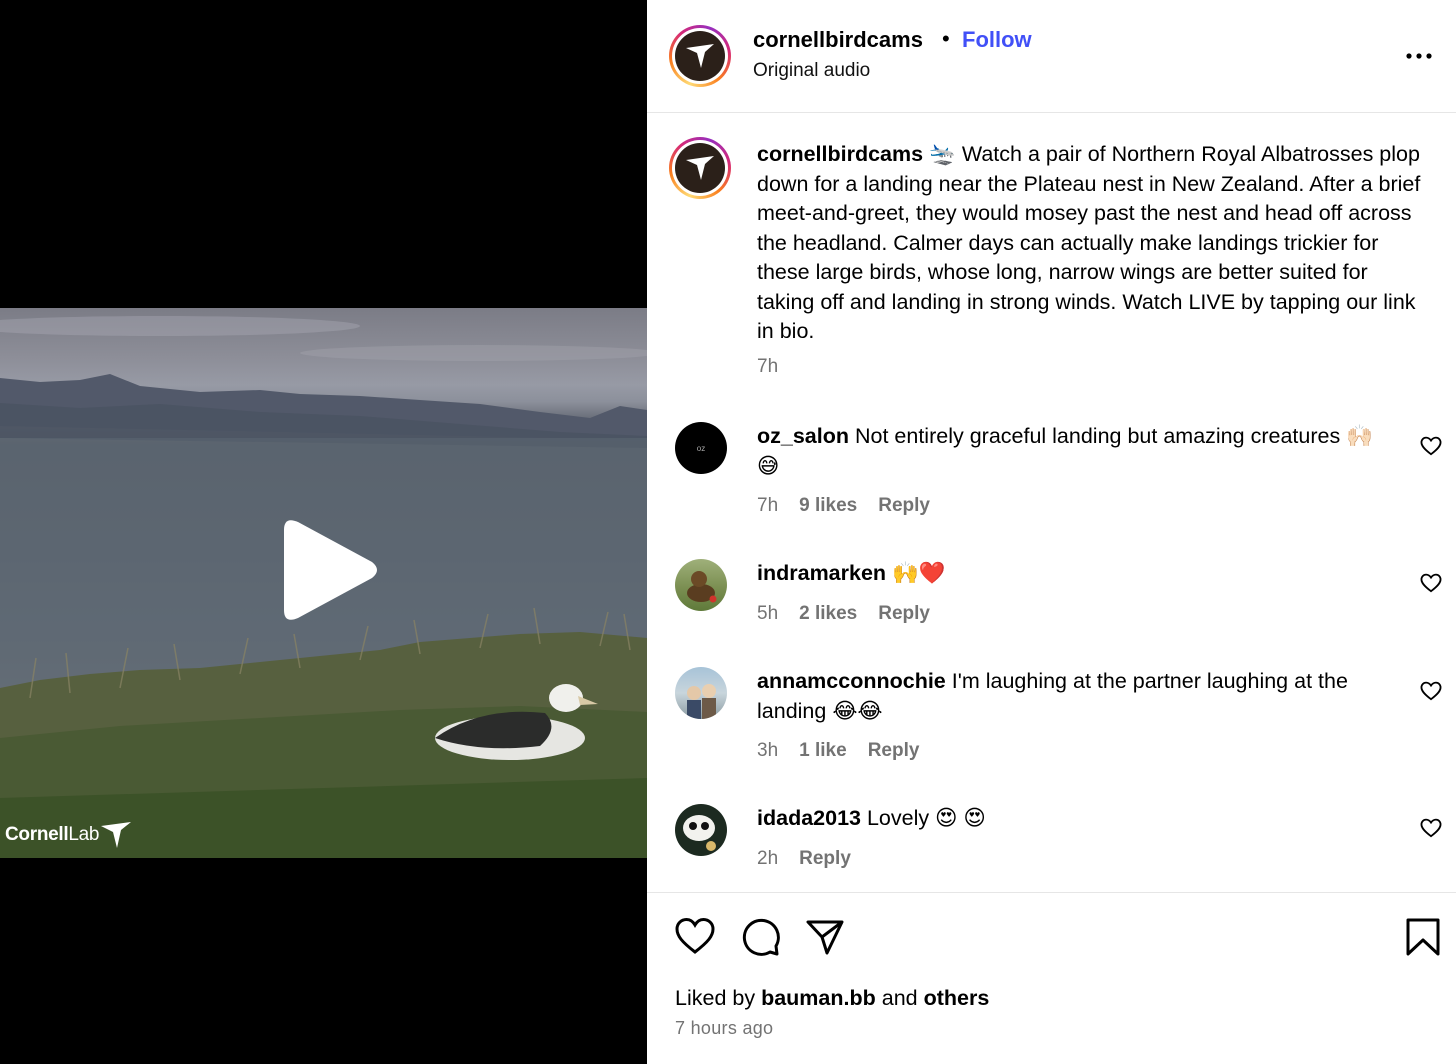  I want to click on caption-emoji: 🛬, so click(942, 154).